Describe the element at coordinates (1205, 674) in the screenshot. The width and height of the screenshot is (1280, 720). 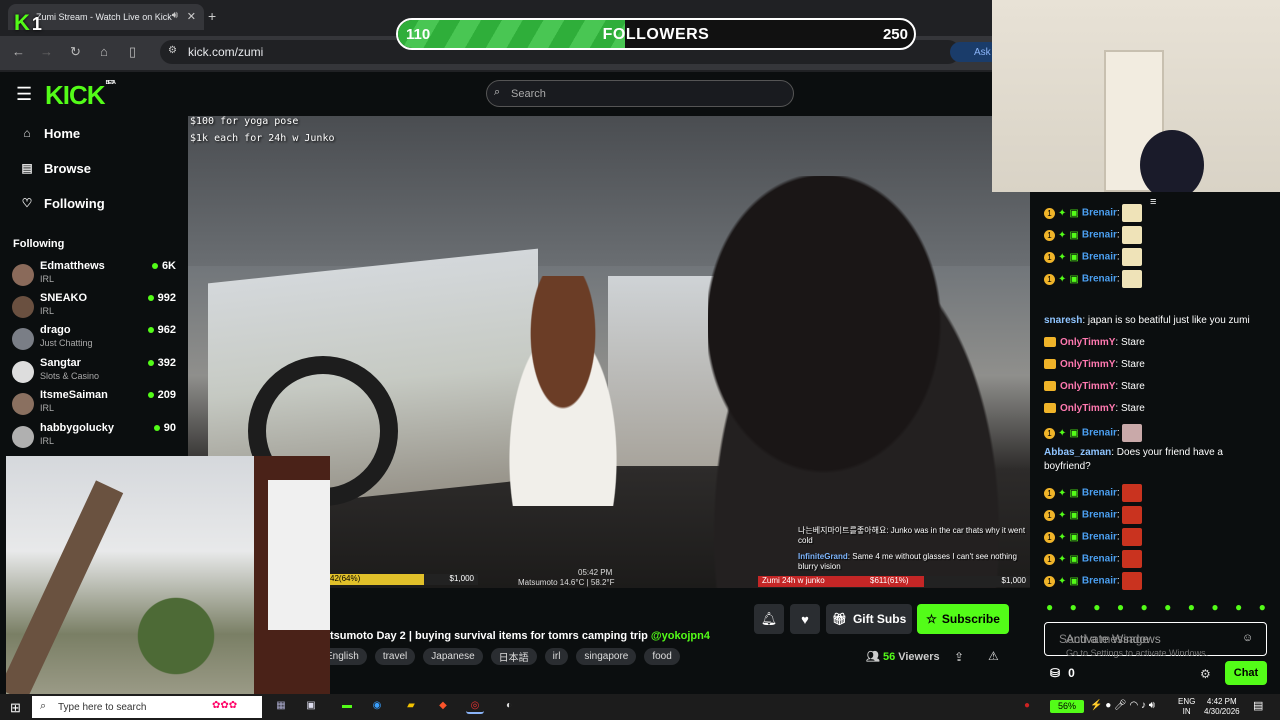
I see `chat-settings-icon: ⚙` at that location.